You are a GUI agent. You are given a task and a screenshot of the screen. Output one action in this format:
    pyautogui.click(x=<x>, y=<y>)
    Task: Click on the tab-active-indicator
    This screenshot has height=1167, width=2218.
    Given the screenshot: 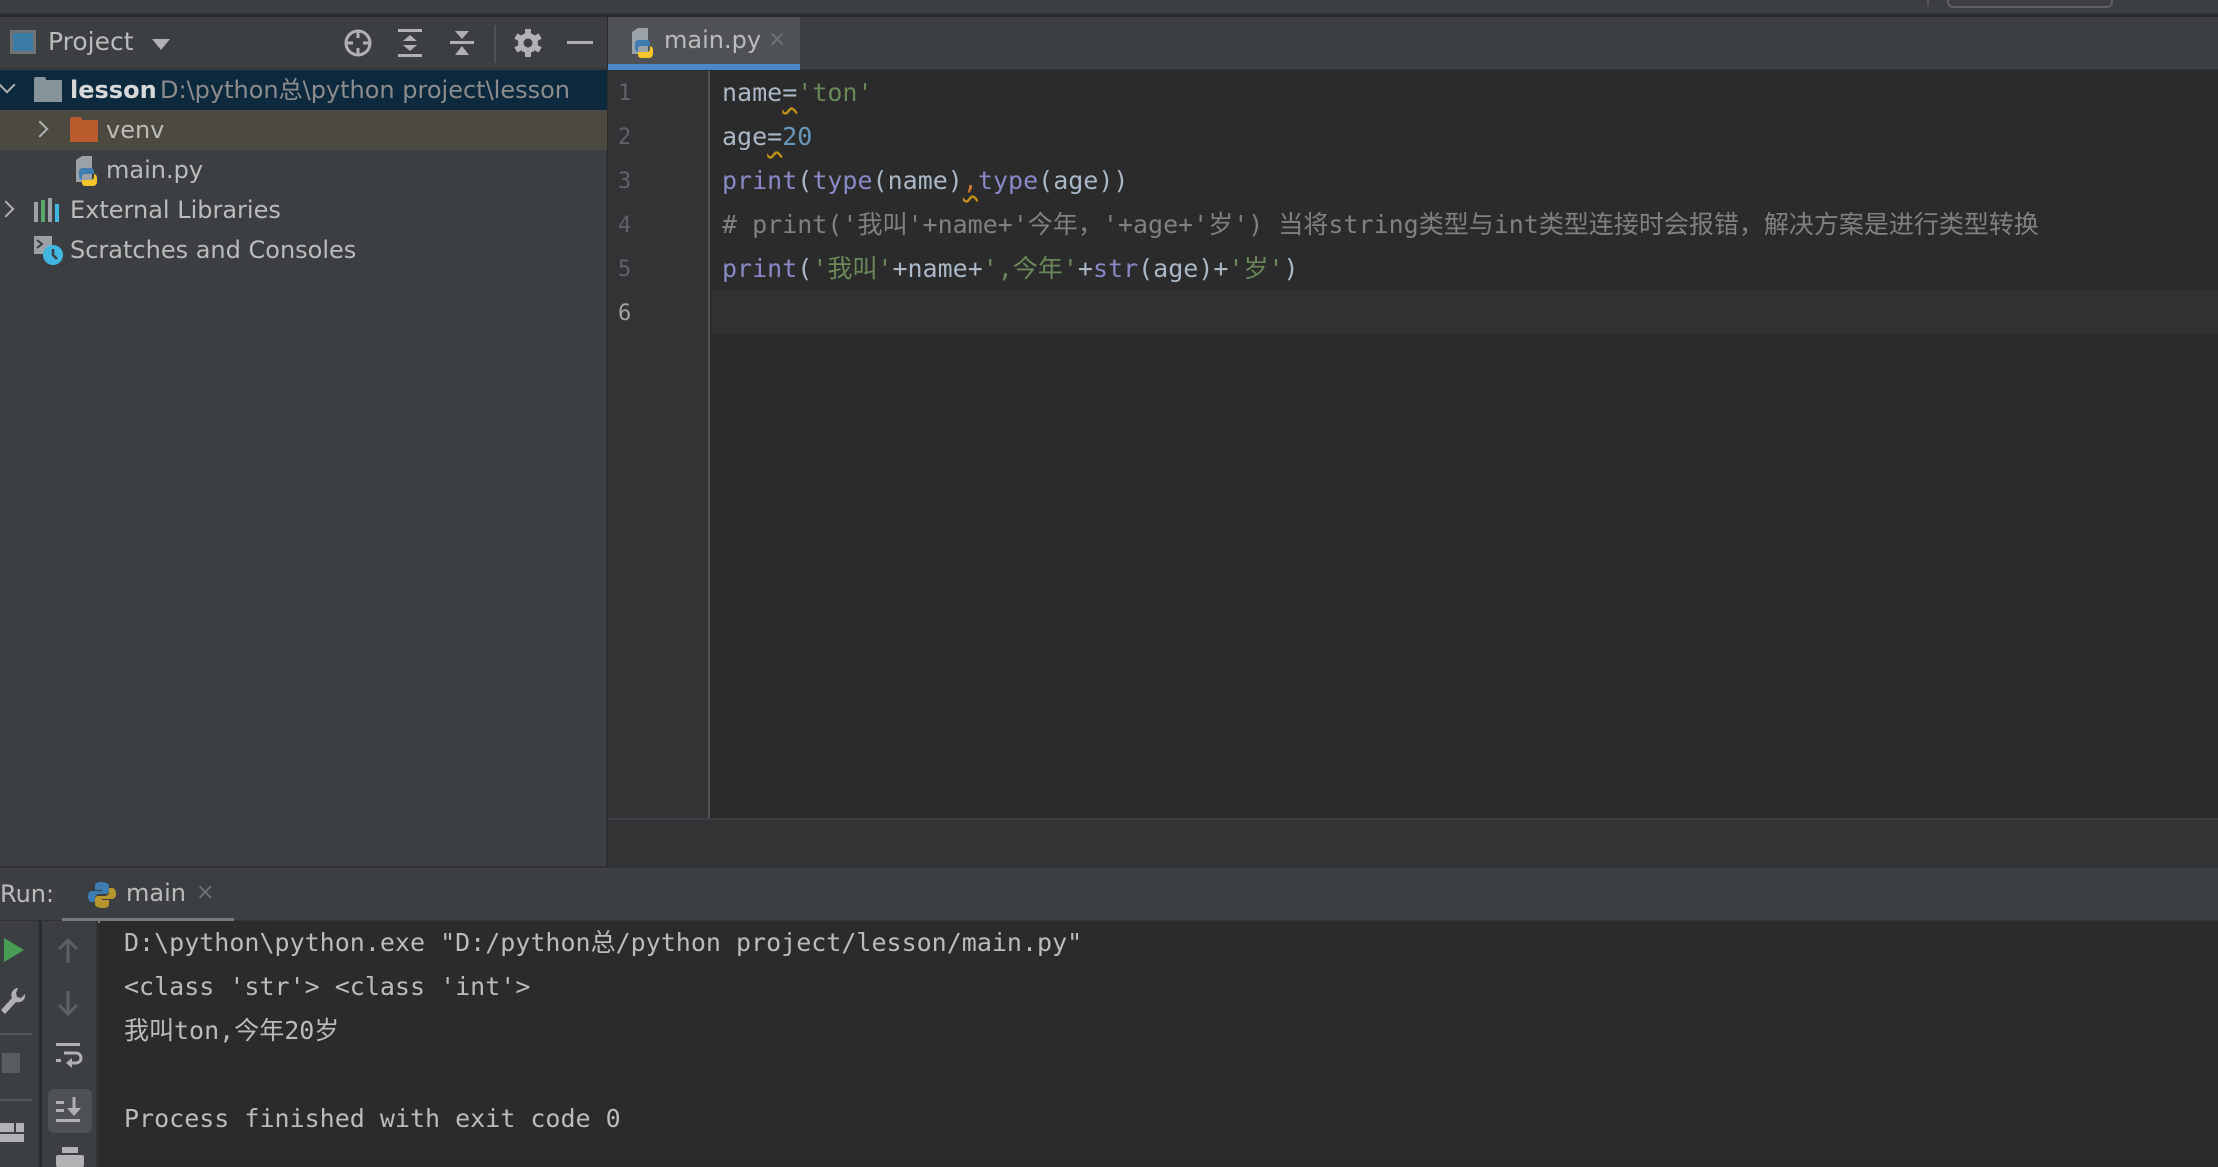 What is the action you would take?
    pyautogui.click(x=704, y=67)
    